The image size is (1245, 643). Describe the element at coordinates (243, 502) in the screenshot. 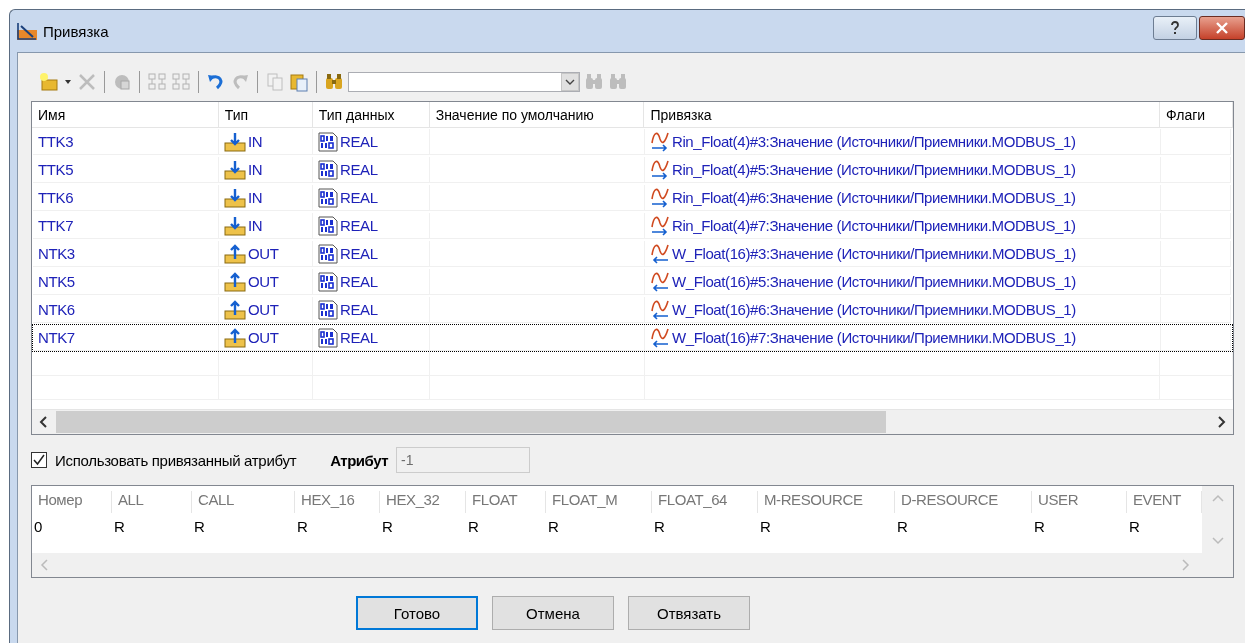

I see `column-header: CALL` at that location.